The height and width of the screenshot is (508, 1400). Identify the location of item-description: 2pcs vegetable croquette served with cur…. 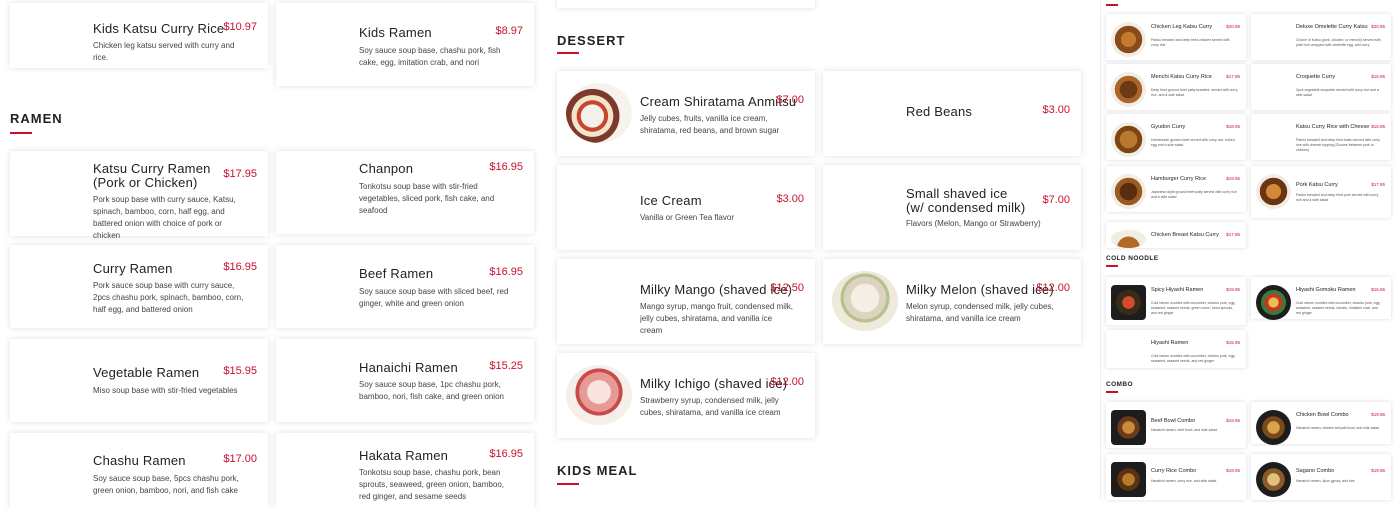
(1337, 92).